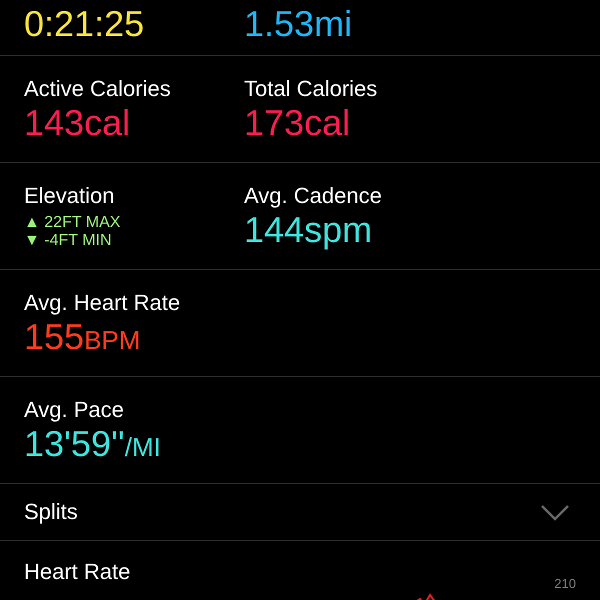  Describe the element at coordinates (297, 123) in the screenshot. I see `metric-value: 173cal` at that location.